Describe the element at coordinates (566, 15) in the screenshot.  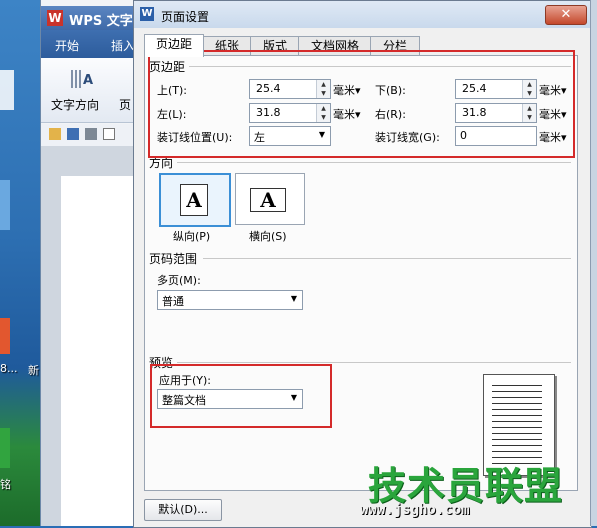
I see `close-button: ✕` at that location.